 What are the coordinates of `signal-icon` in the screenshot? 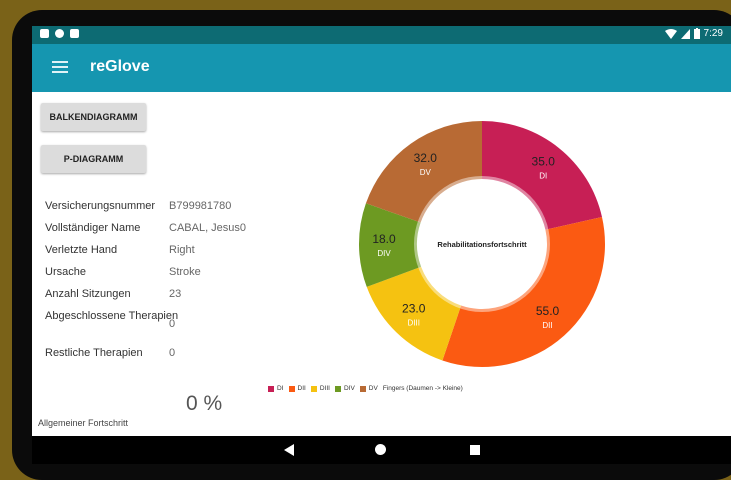 It's located at (685, 33).